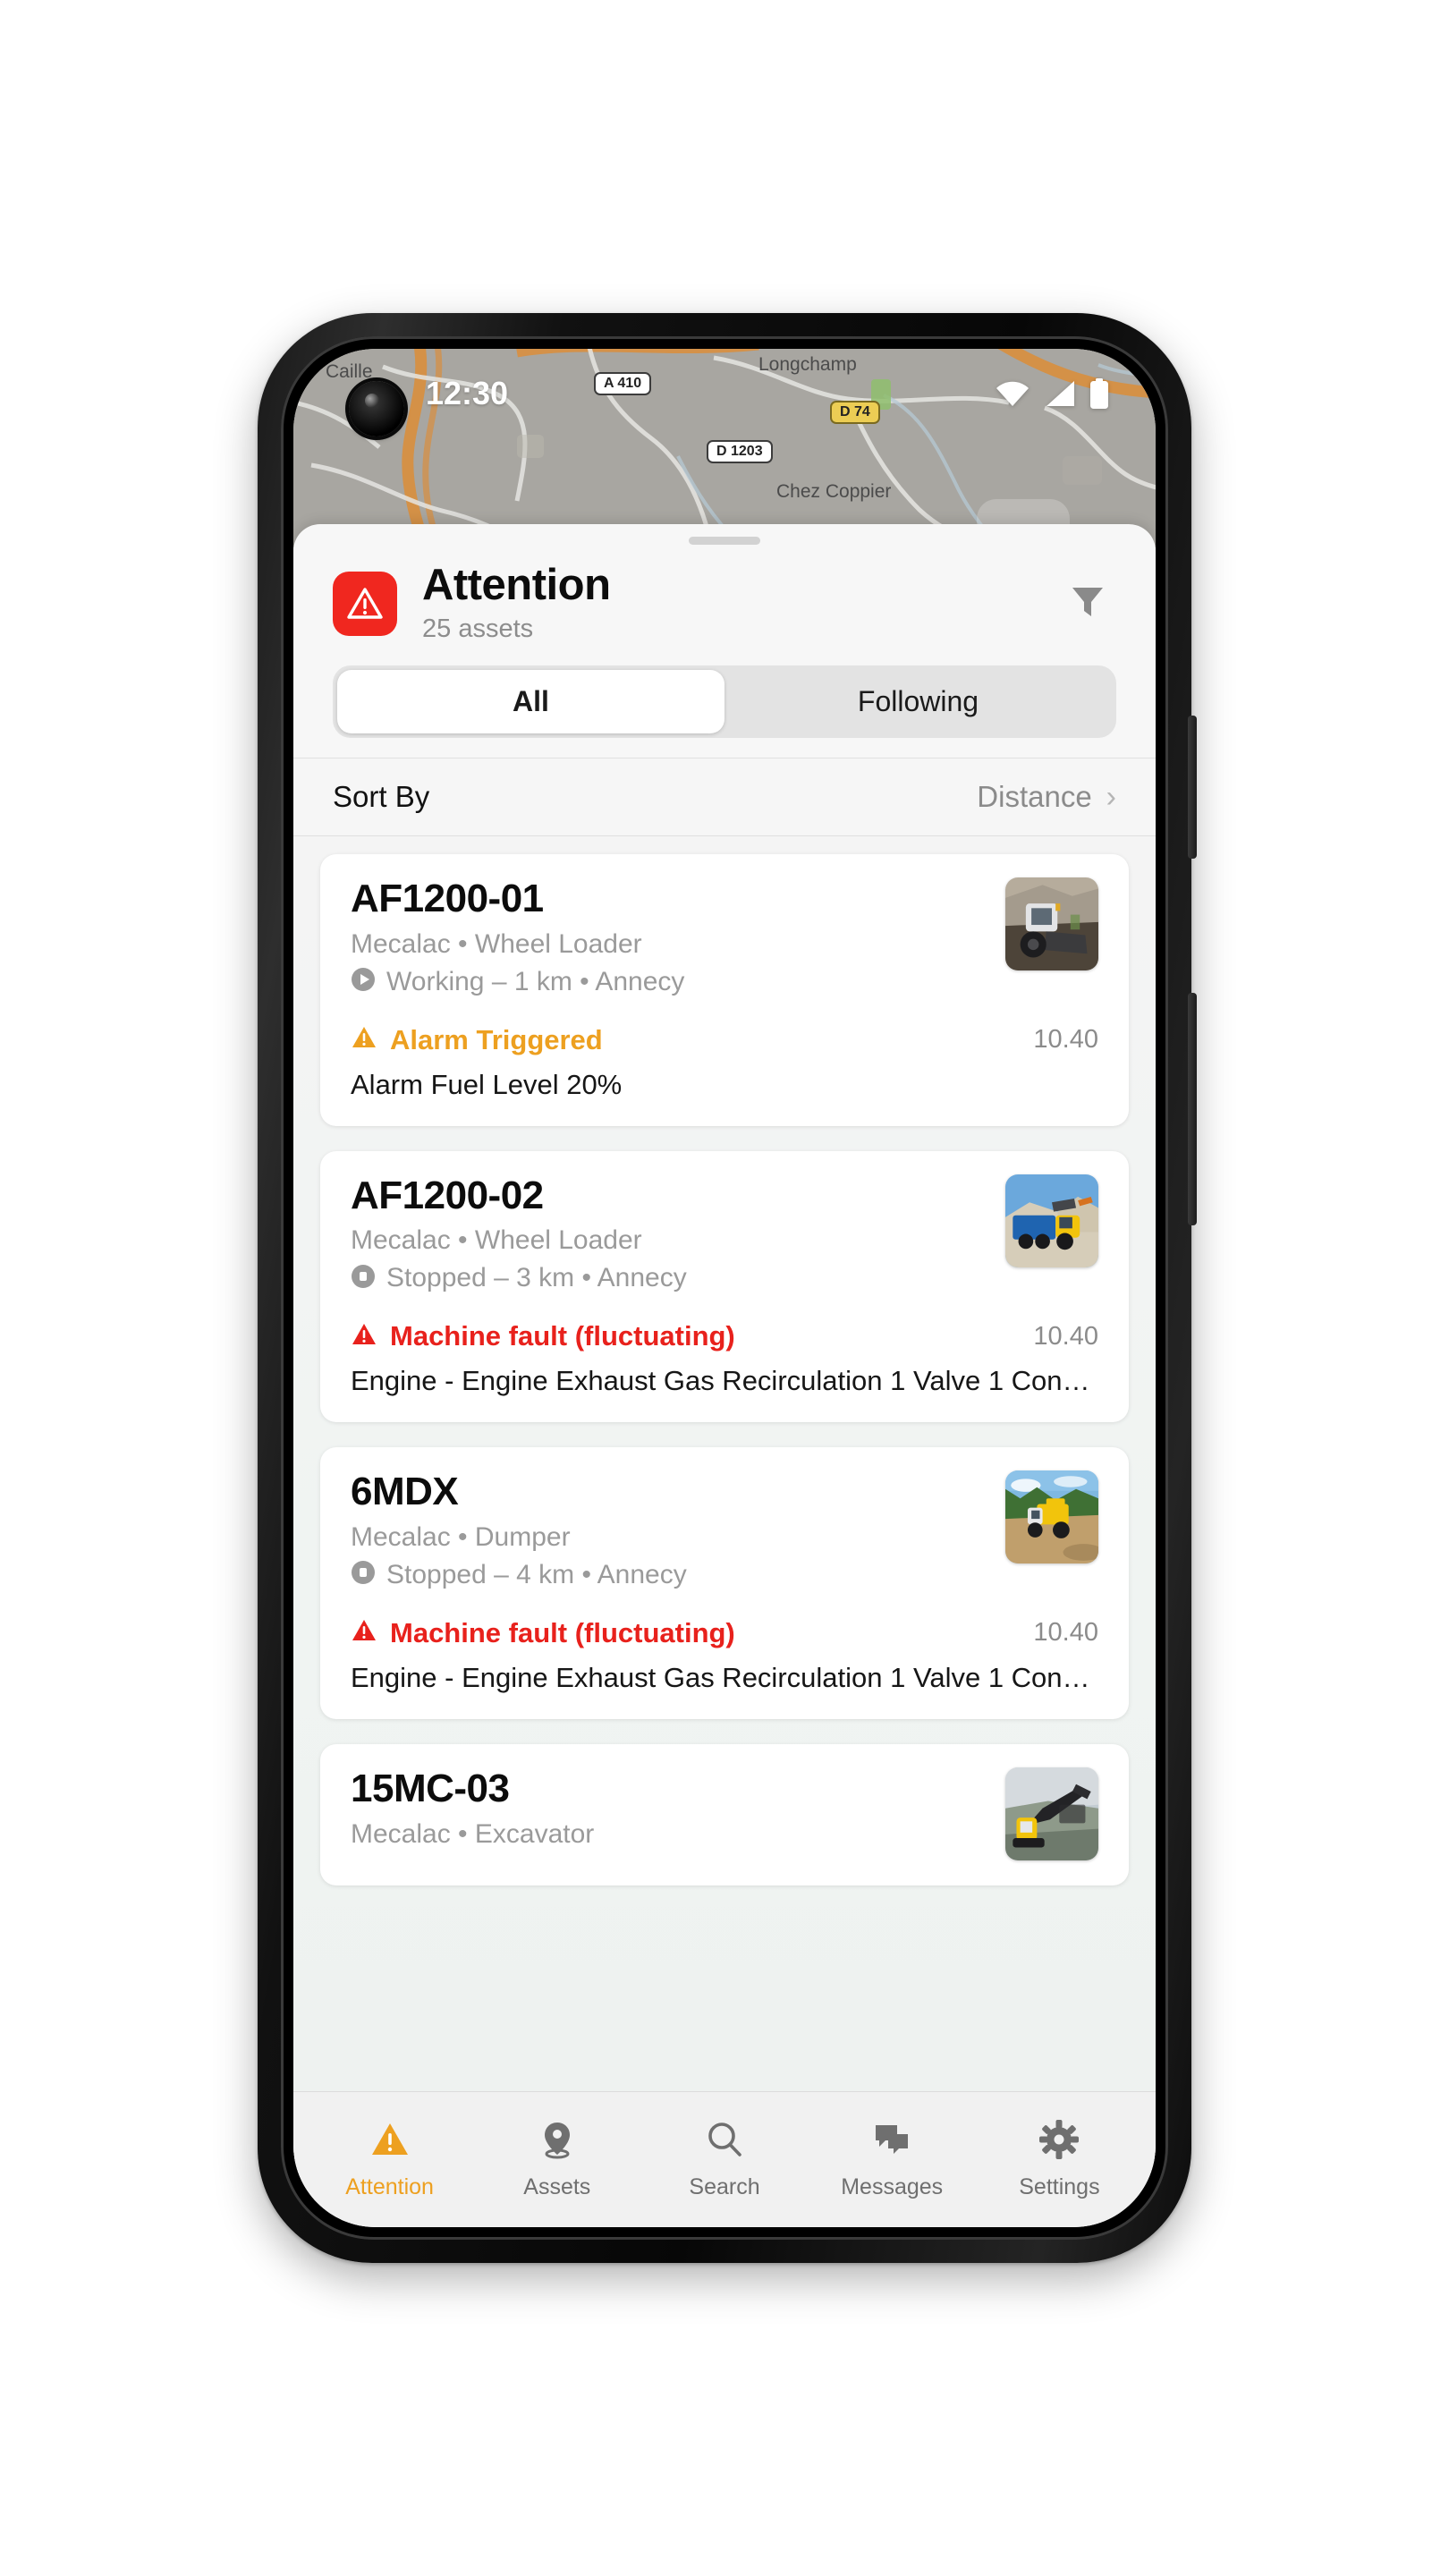  What do you see at coordinates (724, 599) in the screenshot?
I see `sheet-header: Attention 25 assets` at bounding box center [724, 599].